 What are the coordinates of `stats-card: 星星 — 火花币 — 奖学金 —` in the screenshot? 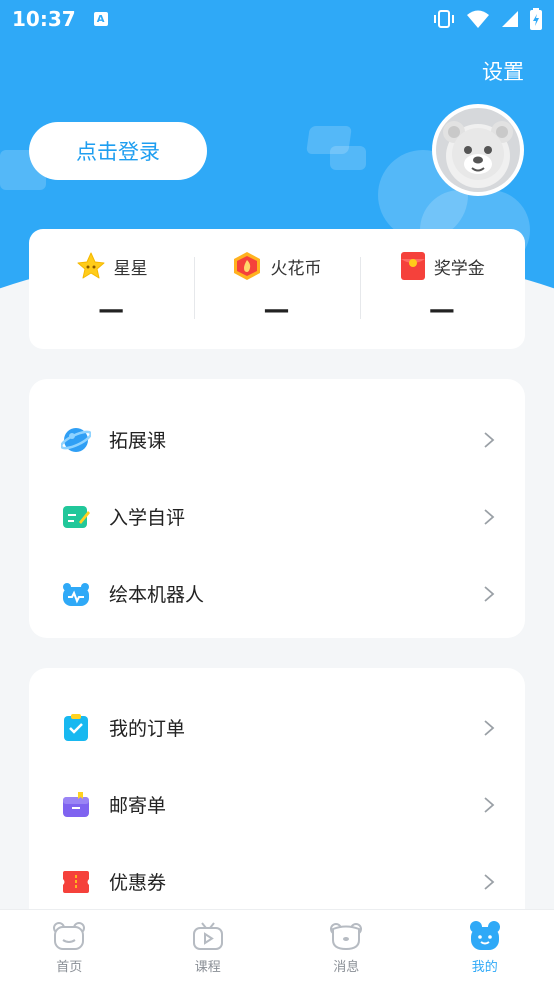 It's located at (277, 289).